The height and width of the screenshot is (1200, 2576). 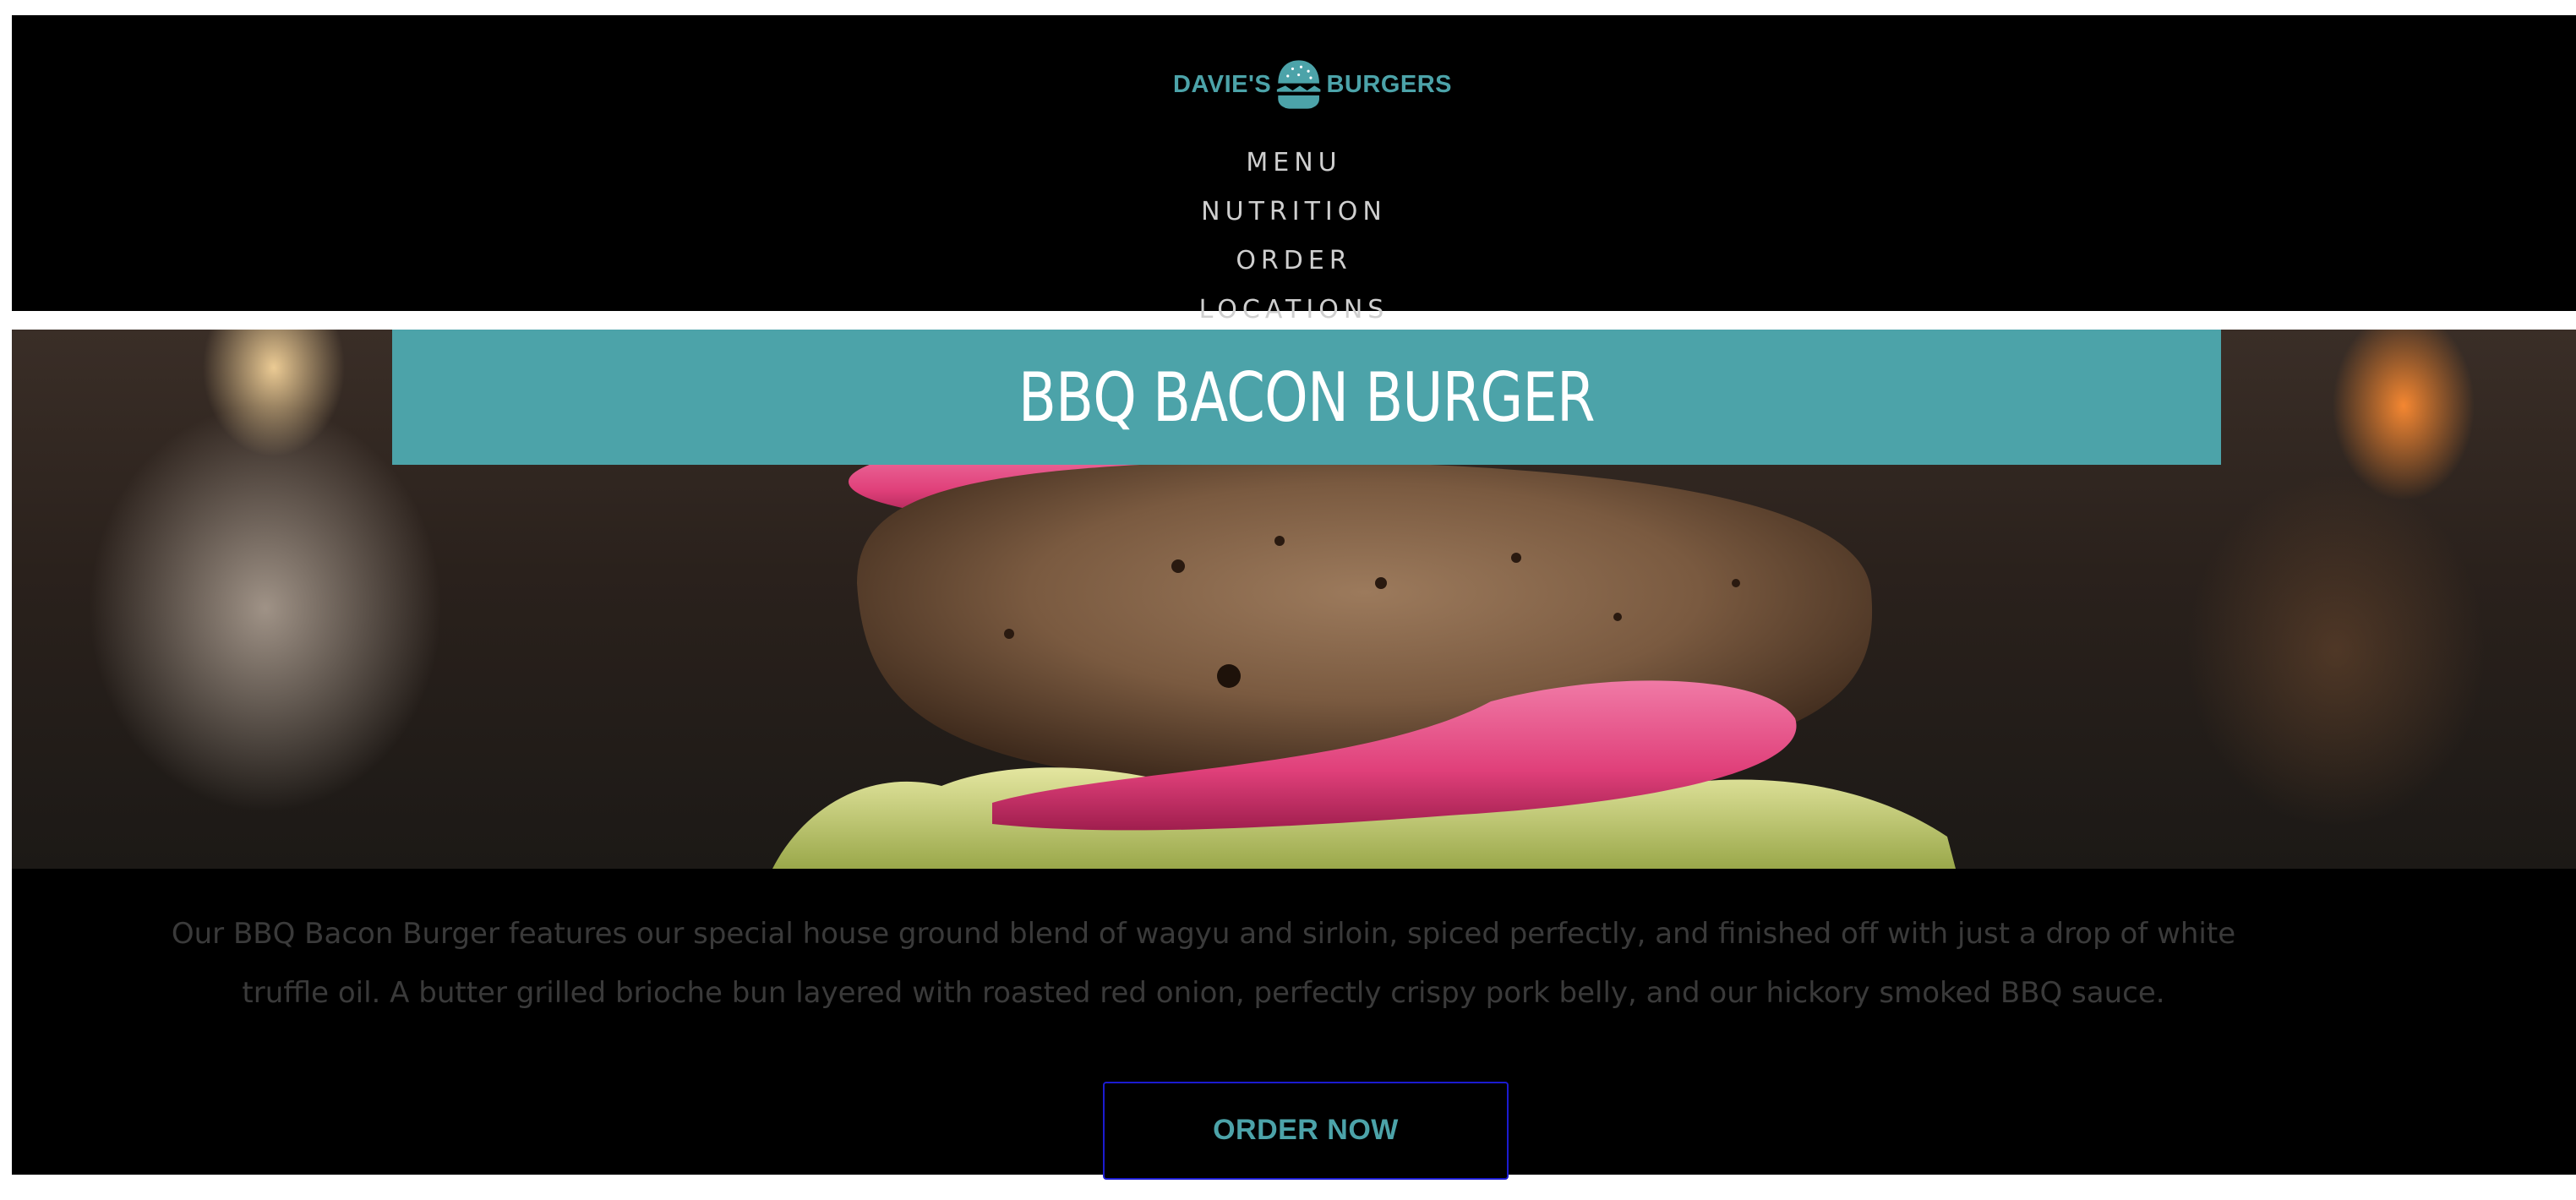 I want to click on order-now-button: ORDER NOW, so click(x=1306, y=1131).